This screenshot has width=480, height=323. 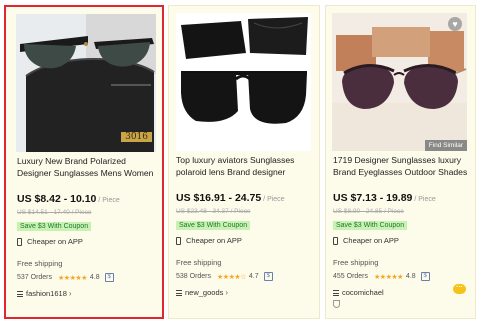 What do you see at coordinates (253, 276) in the screenshot?
I see `rating-value: 4.7` at bounding box center [253, 276].